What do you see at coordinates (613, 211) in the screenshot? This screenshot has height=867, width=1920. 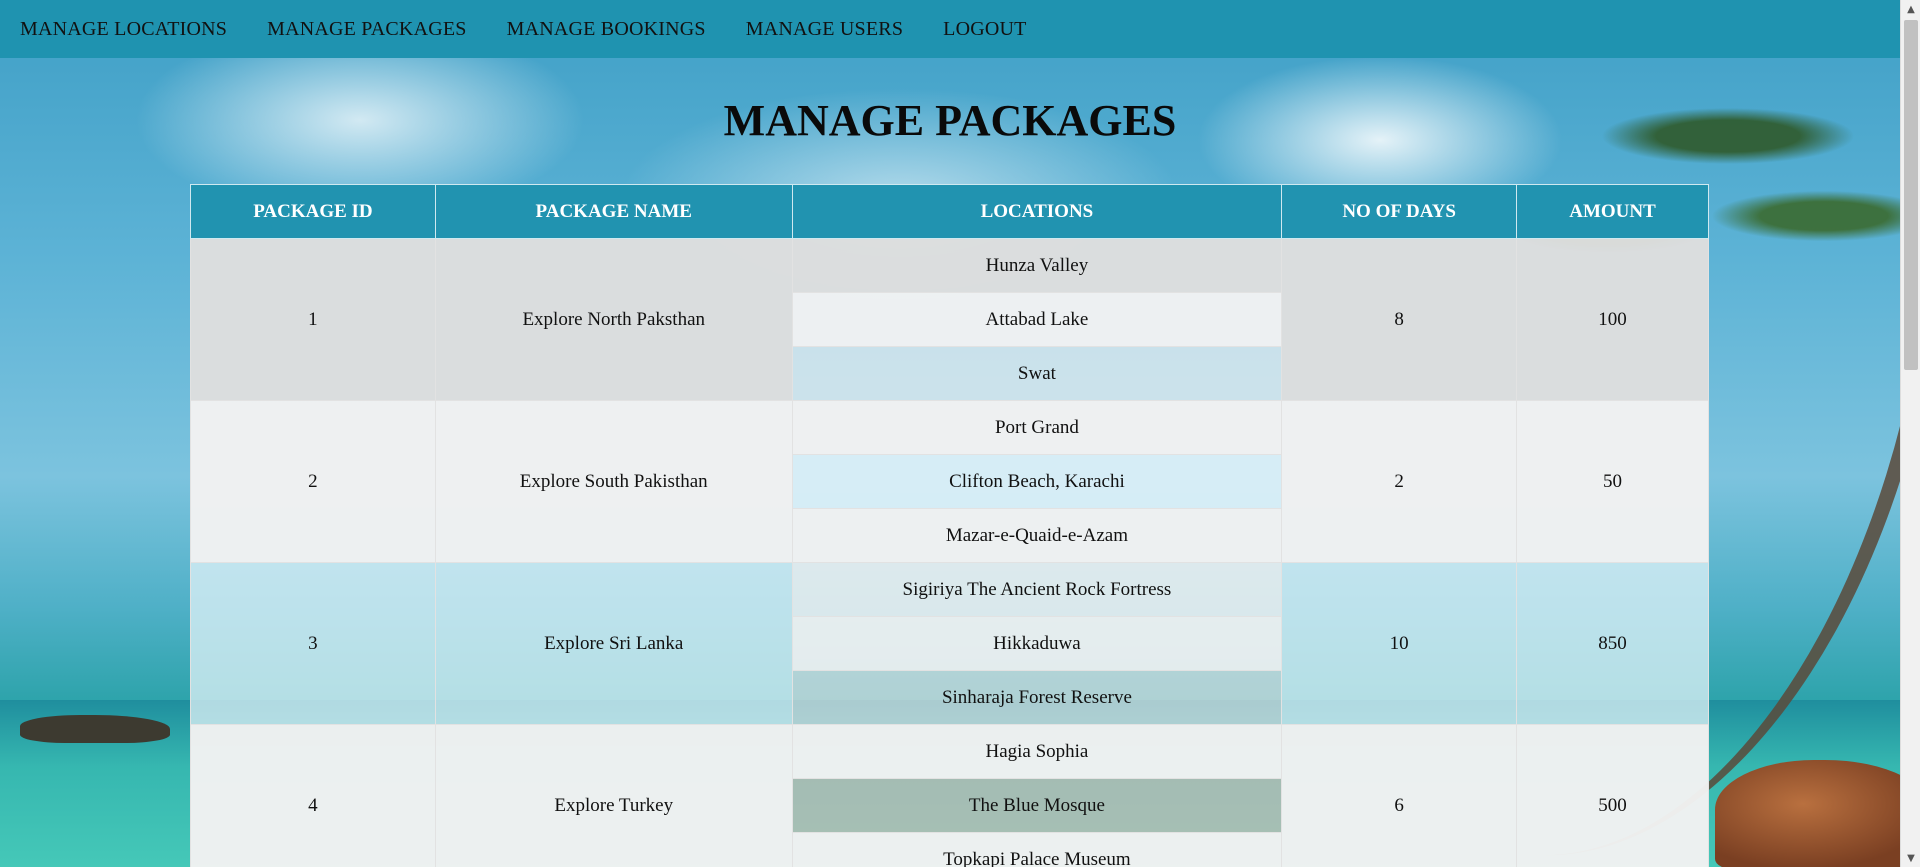 I see `column-header-package-name: PACKAGE NAME` at bounding box center [613, 211].